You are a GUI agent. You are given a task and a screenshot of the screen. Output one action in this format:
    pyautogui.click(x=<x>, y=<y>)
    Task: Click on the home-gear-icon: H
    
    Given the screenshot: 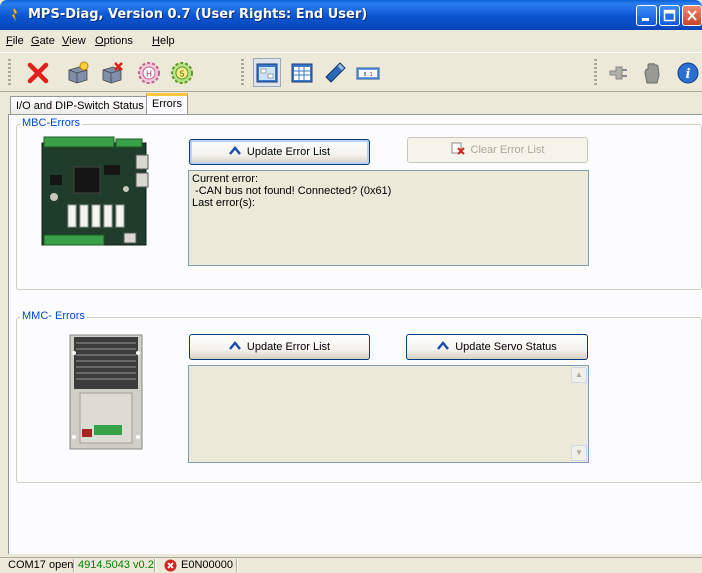 What is the action you would take?
    pyautogui.click(x=149, y=73)
    